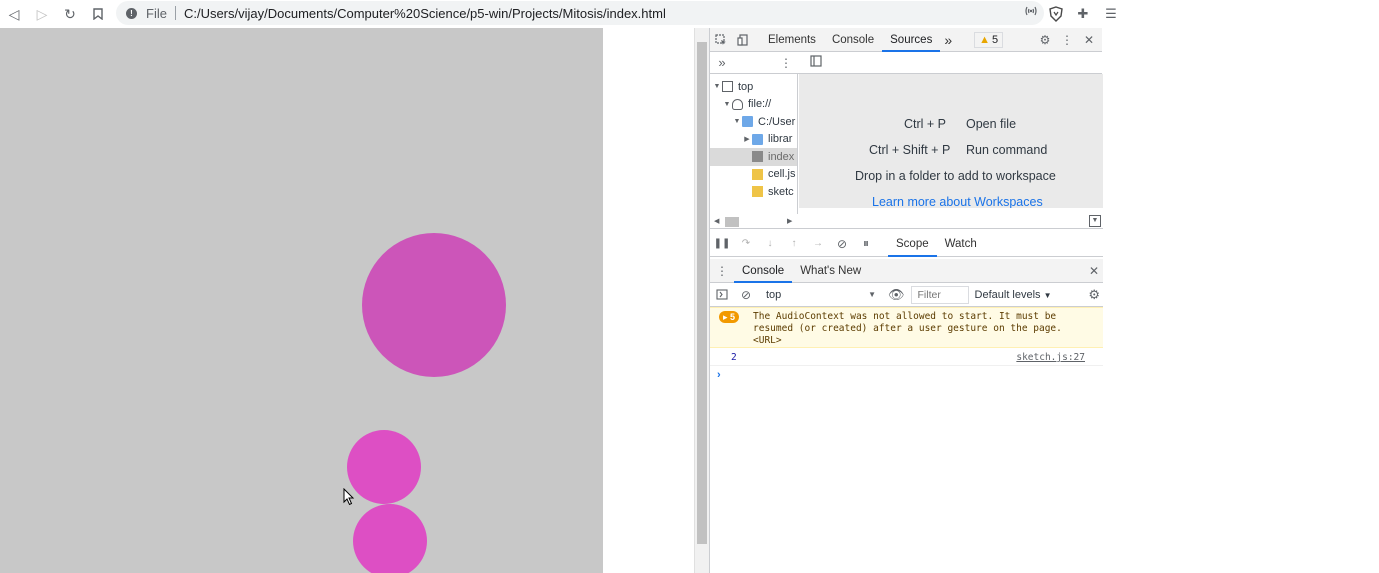 The width and height of the screenshot is (1379, 573). What do you see at coordinates (1050, 357) in the screenshot?
I see `log-source-link: sketch.js:27` at bounding box center [1050, 357].